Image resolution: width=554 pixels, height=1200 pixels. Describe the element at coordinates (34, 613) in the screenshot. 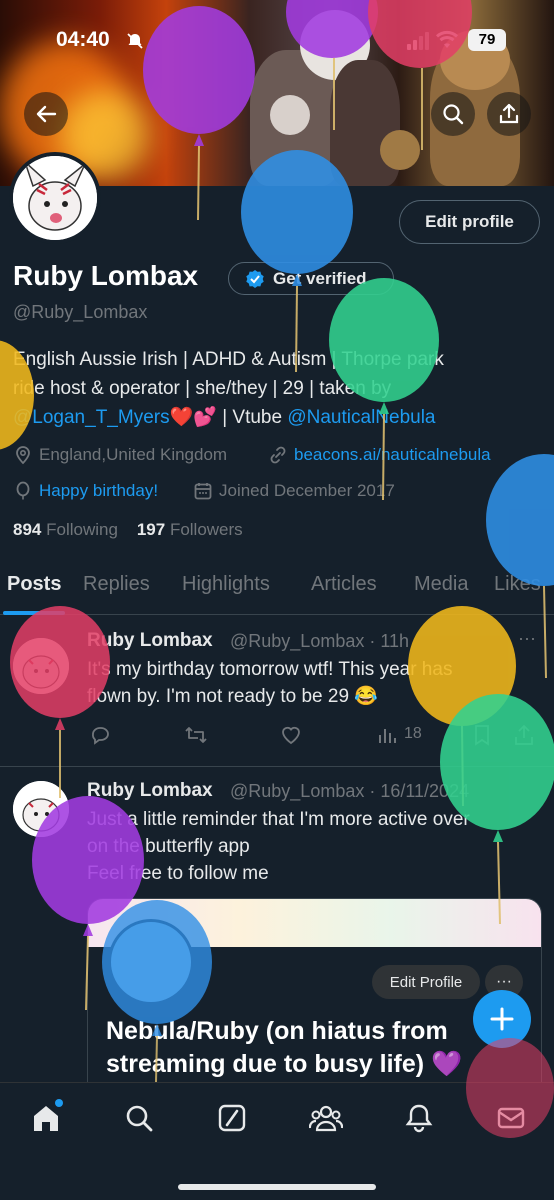

I see `active-tab-indicator` at that location.